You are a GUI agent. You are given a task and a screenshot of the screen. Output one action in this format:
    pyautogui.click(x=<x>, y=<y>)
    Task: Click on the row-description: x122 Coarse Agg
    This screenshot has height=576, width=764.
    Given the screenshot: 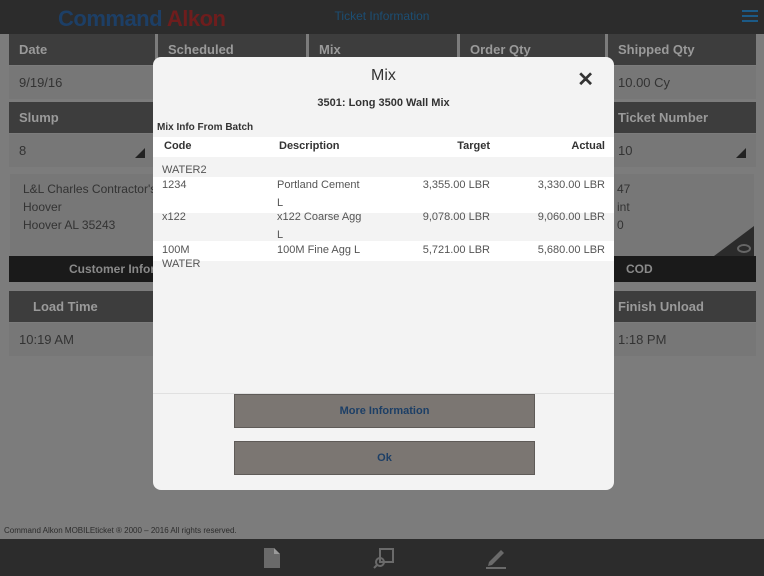 What is the action you would take?
    pyautogui.click(x=319, y=217)
    